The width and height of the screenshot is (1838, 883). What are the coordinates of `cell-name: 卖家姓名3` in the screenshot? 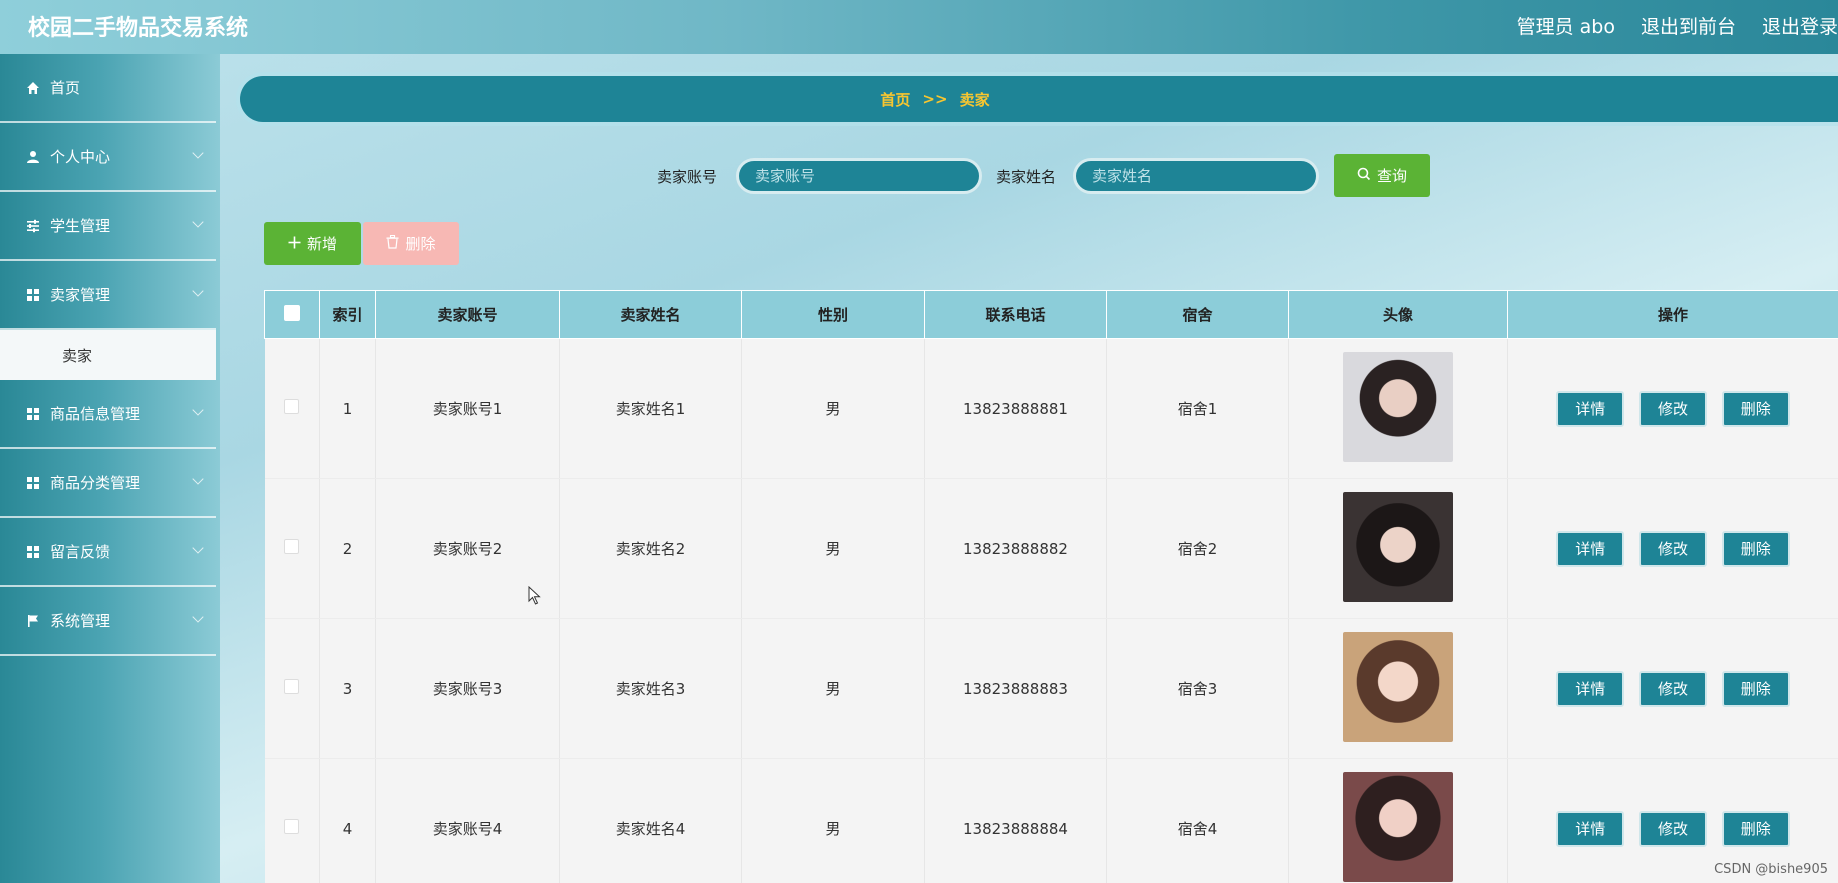 It's located at (650, 688).